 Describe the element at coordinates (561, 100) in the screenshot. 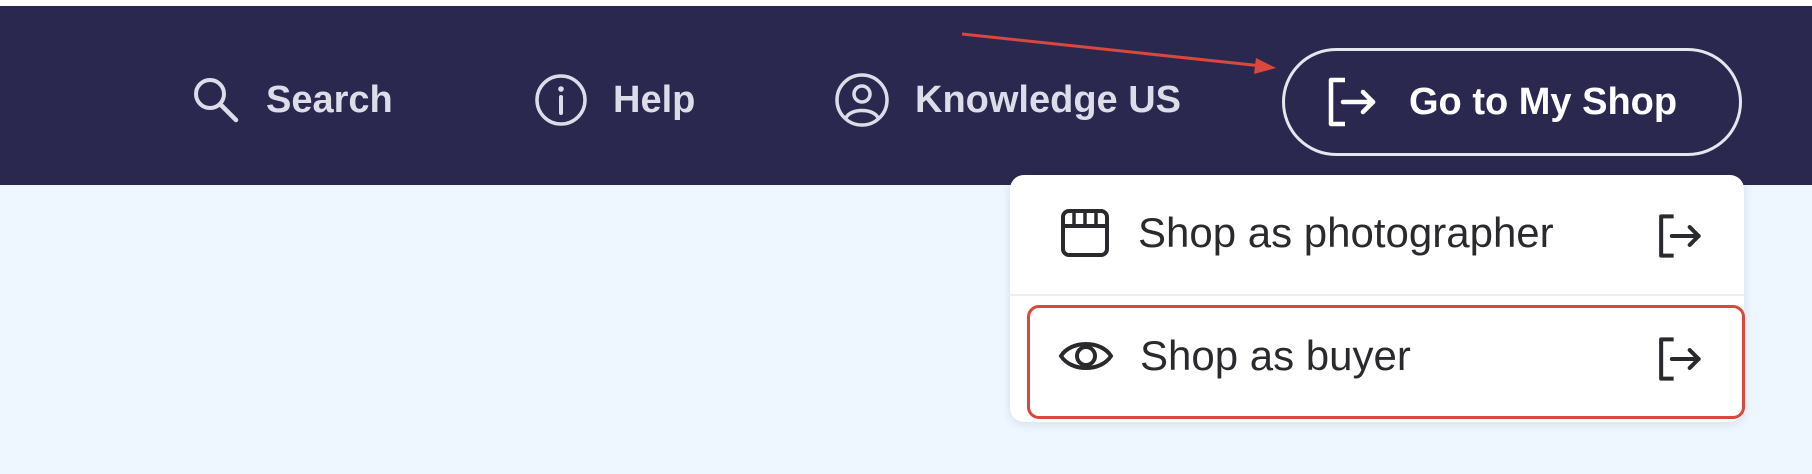

I see `info-icon` at that location.